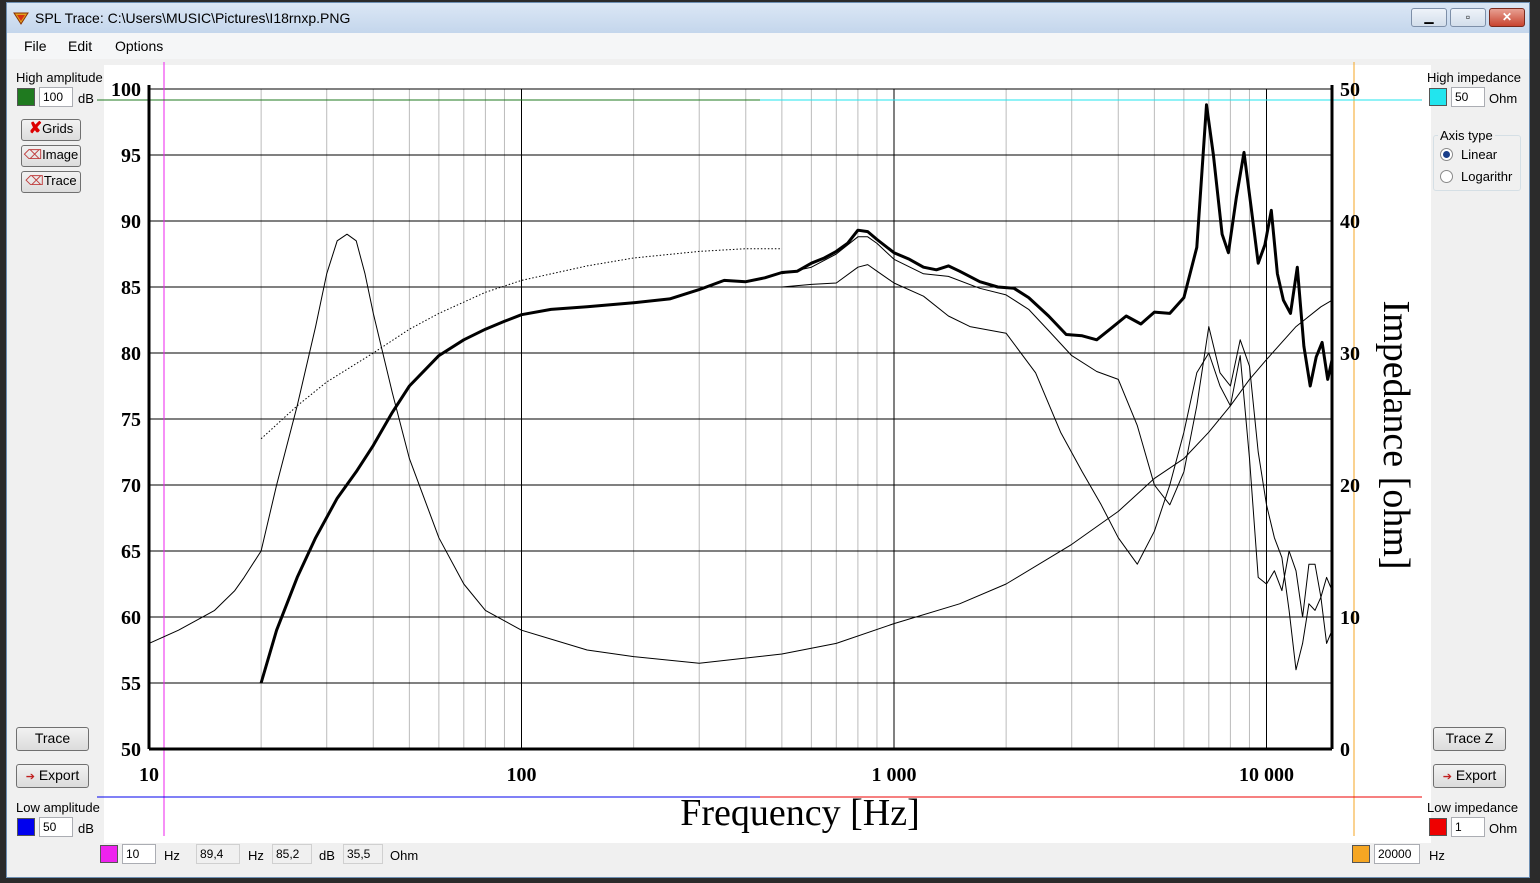 This screenshot has height=883, width=1540. I want to click on close-button: ✕, so click(1507, 17).